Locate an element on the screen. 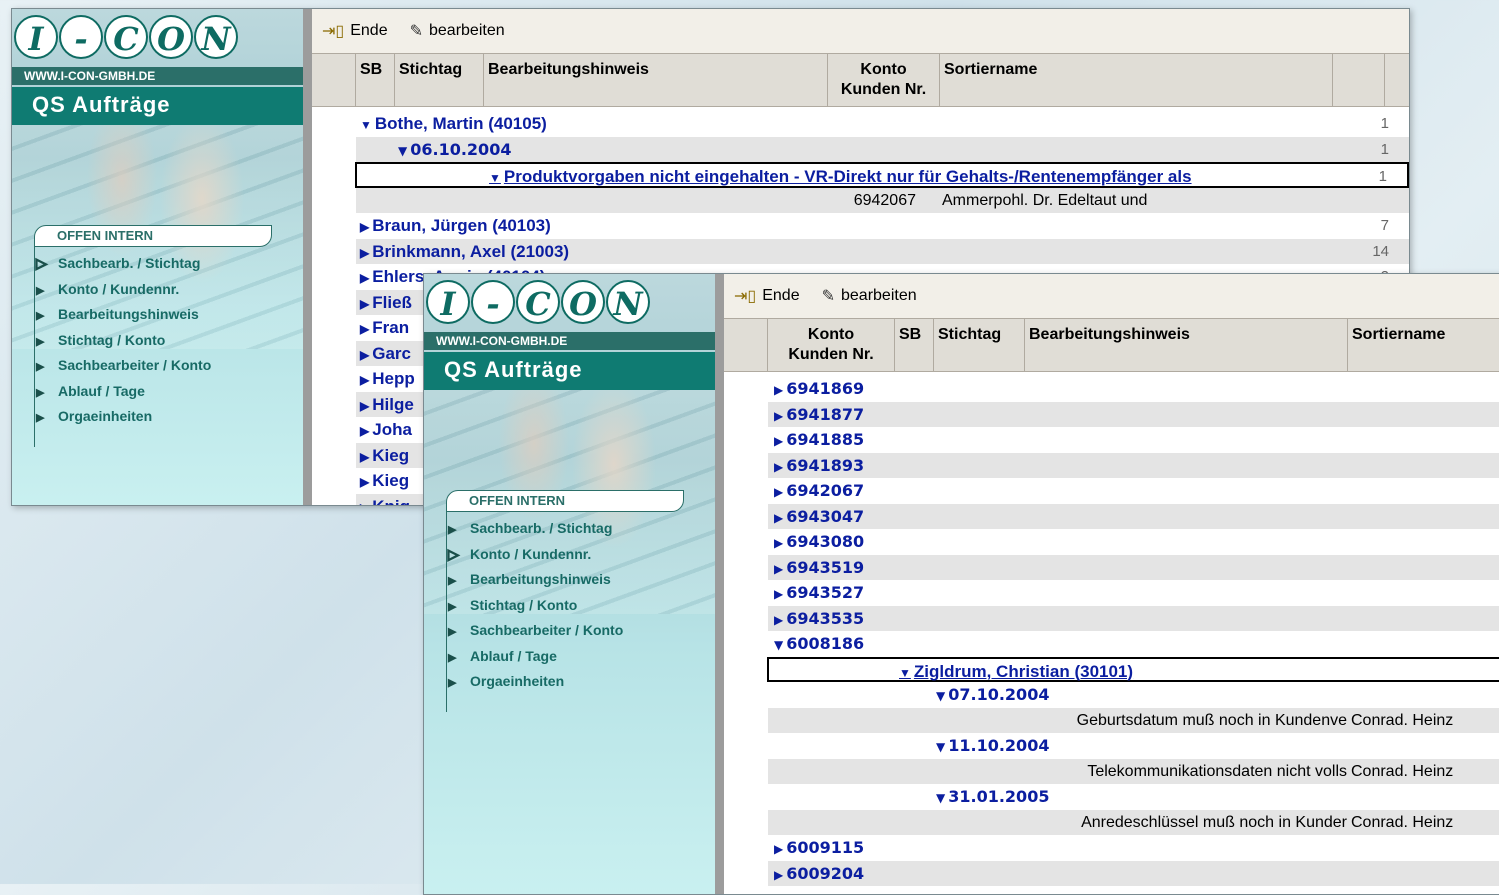 This screenshot has width=1499, height=895. tree-row: ▼ 6008186 is located at coordinates (1111, 644).